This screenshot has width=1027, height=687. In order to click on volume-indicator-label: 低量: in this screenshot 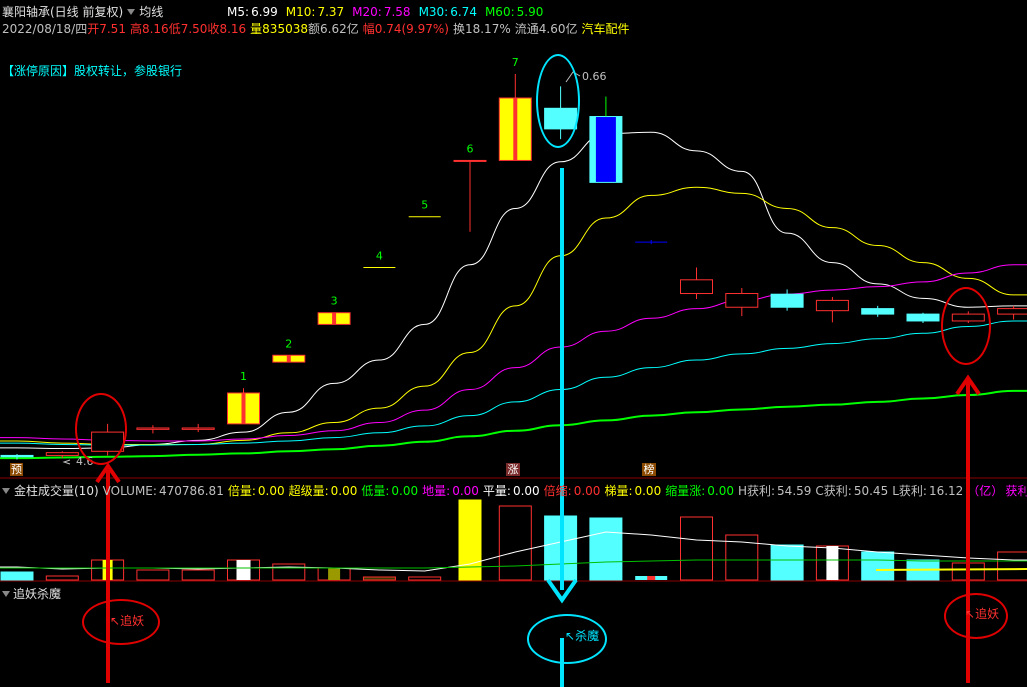, I will do `click(375, 491)`.